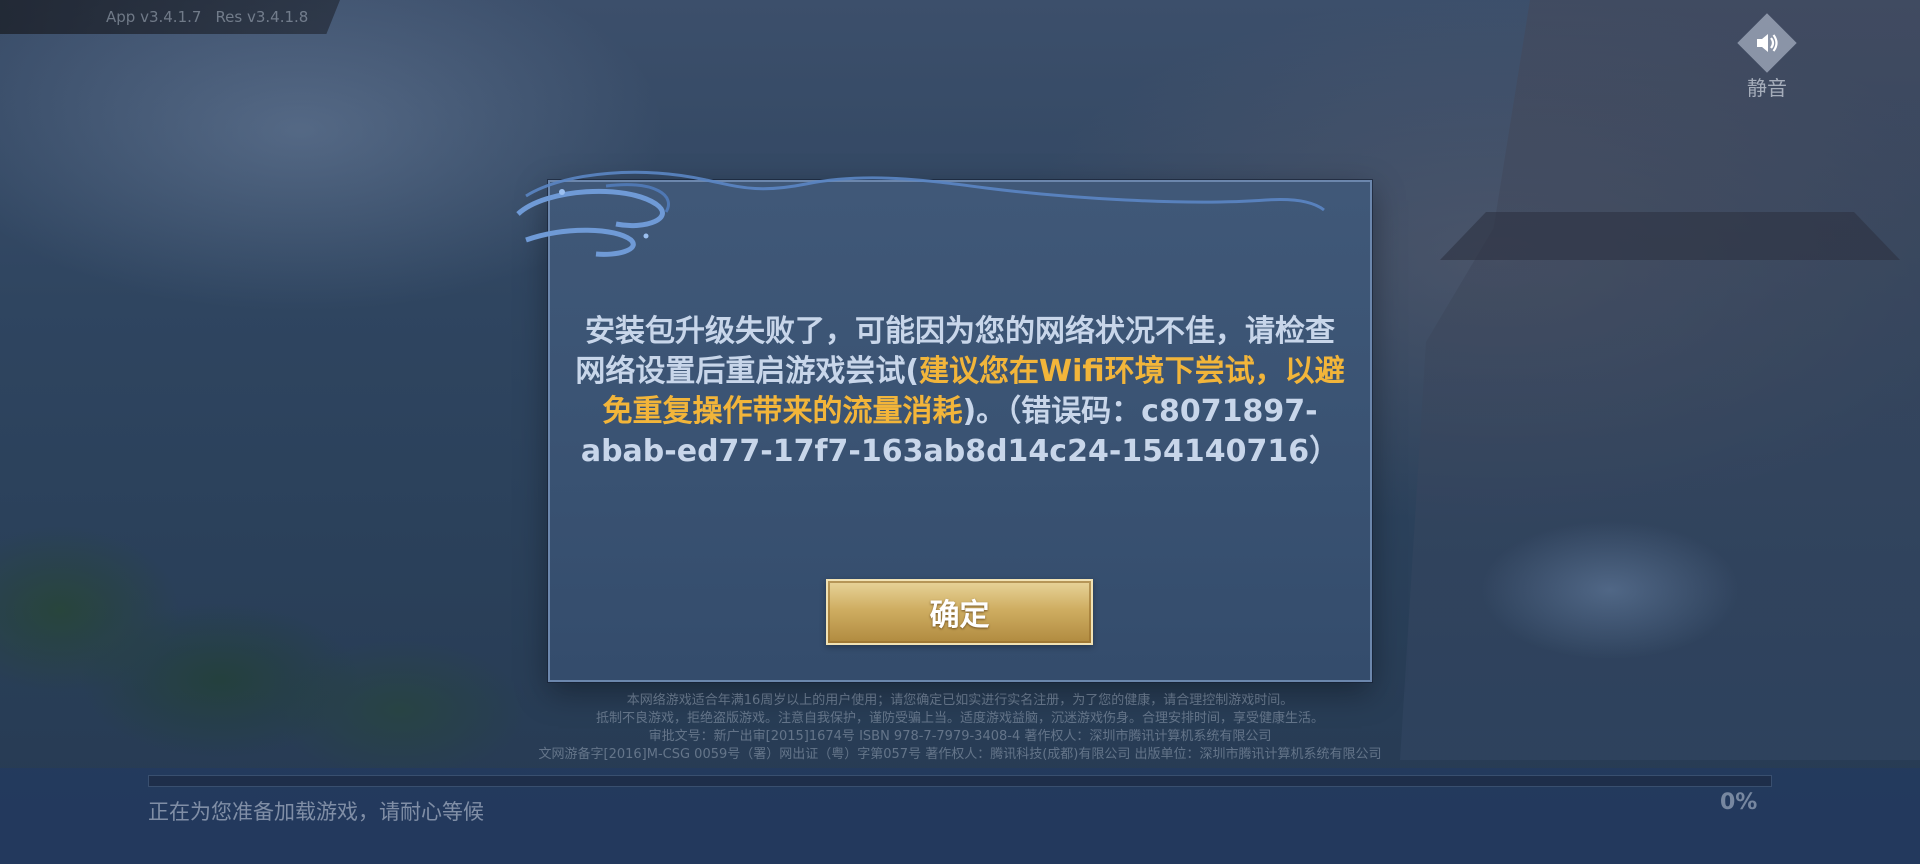  I want to click on loading-percent: 0%, so click(1739, 802).